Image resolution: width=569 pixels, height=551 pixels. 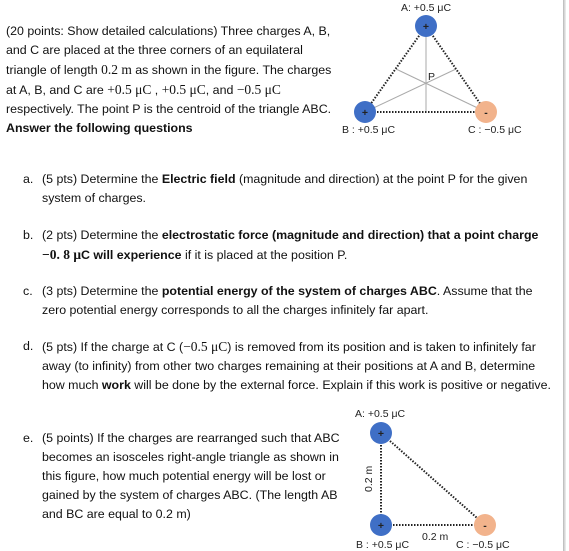 What do you see at coordinates (369, 478) in the screenshot?
I see `label-length-ab: 0.2 m` at bounding box center [369, 478].